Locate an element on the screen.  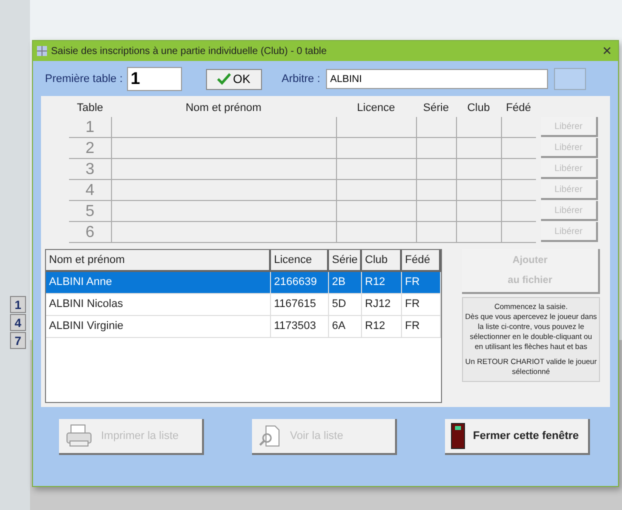
first-table-label: Première table : is located at coordinates (84, 79).